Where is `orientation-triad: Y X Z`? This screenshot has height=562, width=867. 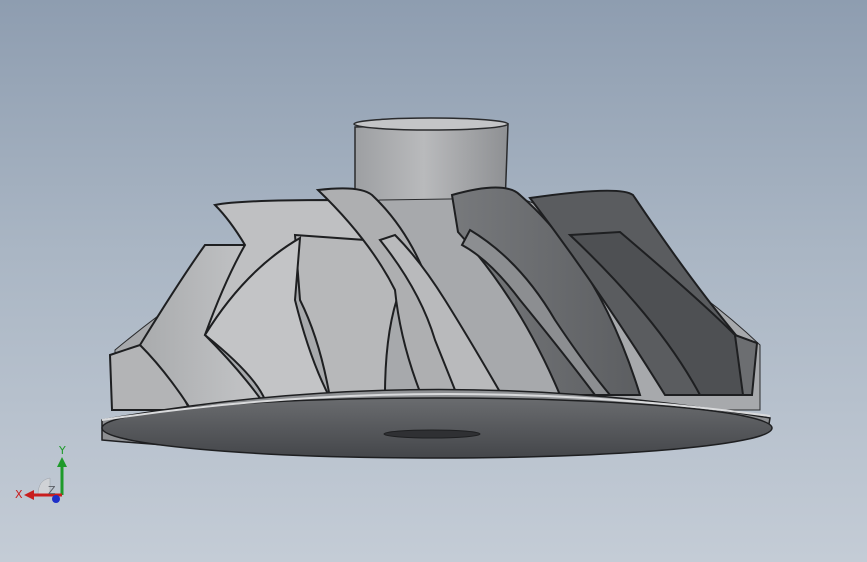
orientation-triad: Y X Z is located at coordinates (45, 475).